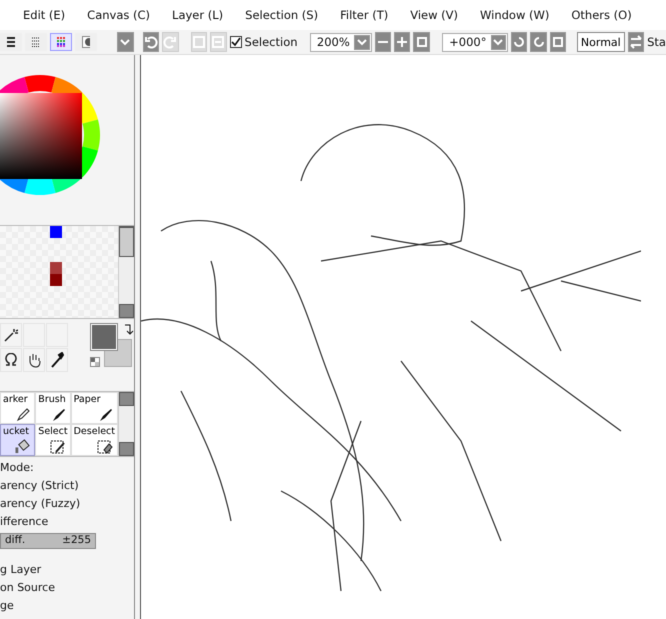 This screenshot has width=666, height=619. I want to click on menu-item: Selection (S), so click(282, 15).